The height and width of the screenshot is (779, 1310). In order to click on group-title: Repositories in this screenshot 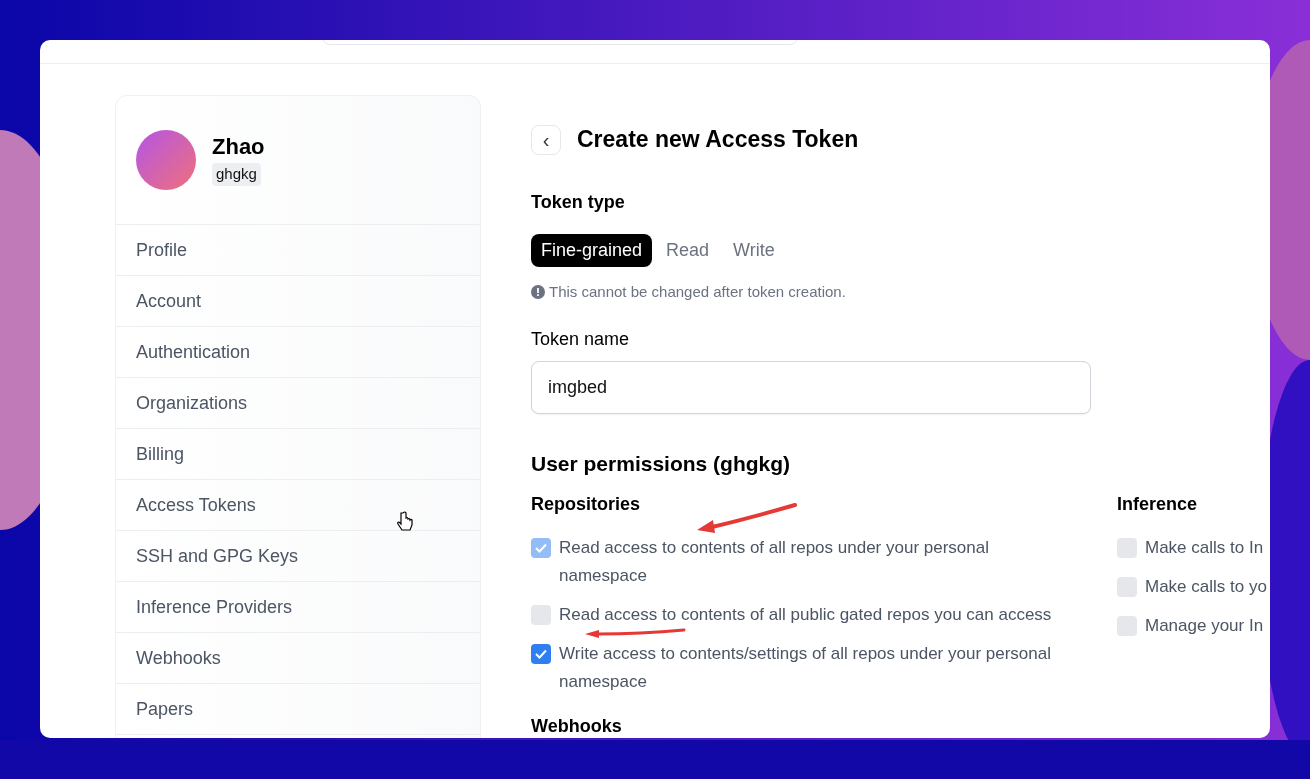, I will do `click(586, 504)`.